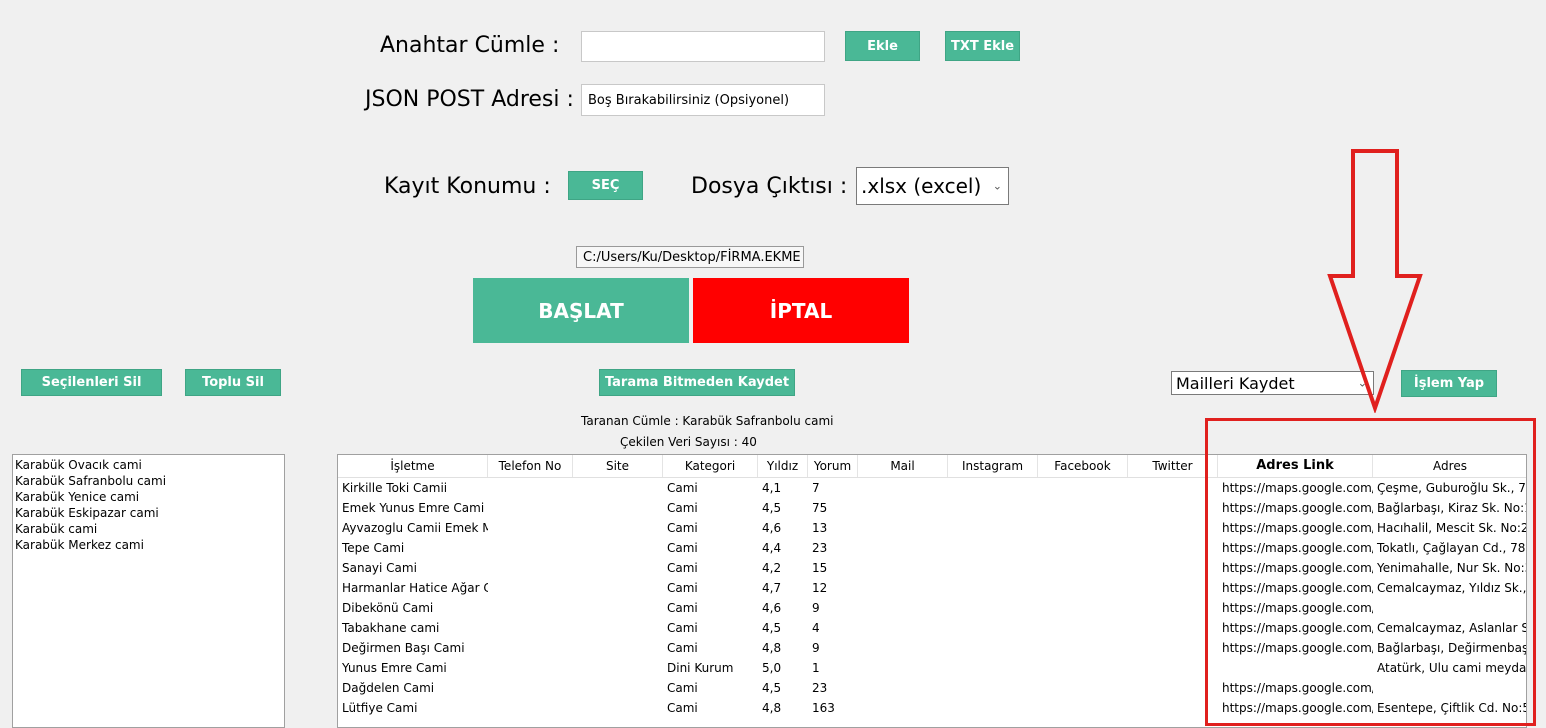 The image size is (1546, 728). Describe the element at coordinates (816, 488) in the screenshot. I see `table-cell: 7` at that location.